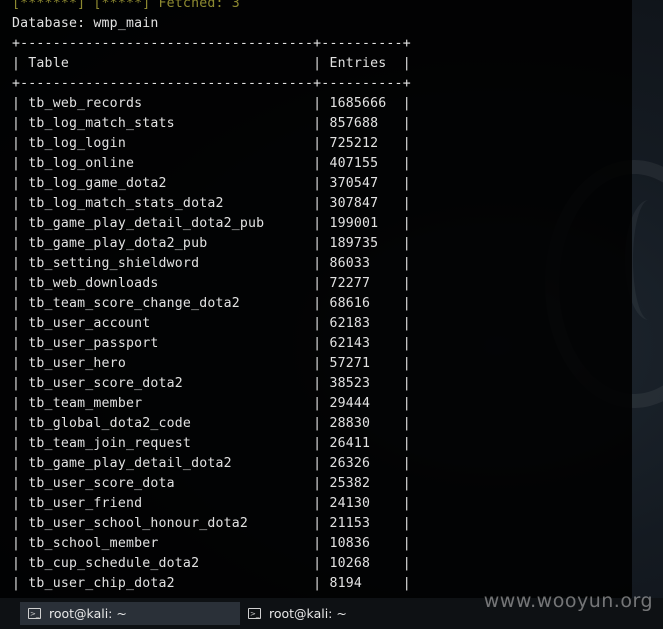 Image resolution: width=663 pixels, height=629 pixels. Describe the element at coordinates (211, 383) in the screenshot. I see `table-row: | tb_user_score_dota2 | 38523 |` at that location.